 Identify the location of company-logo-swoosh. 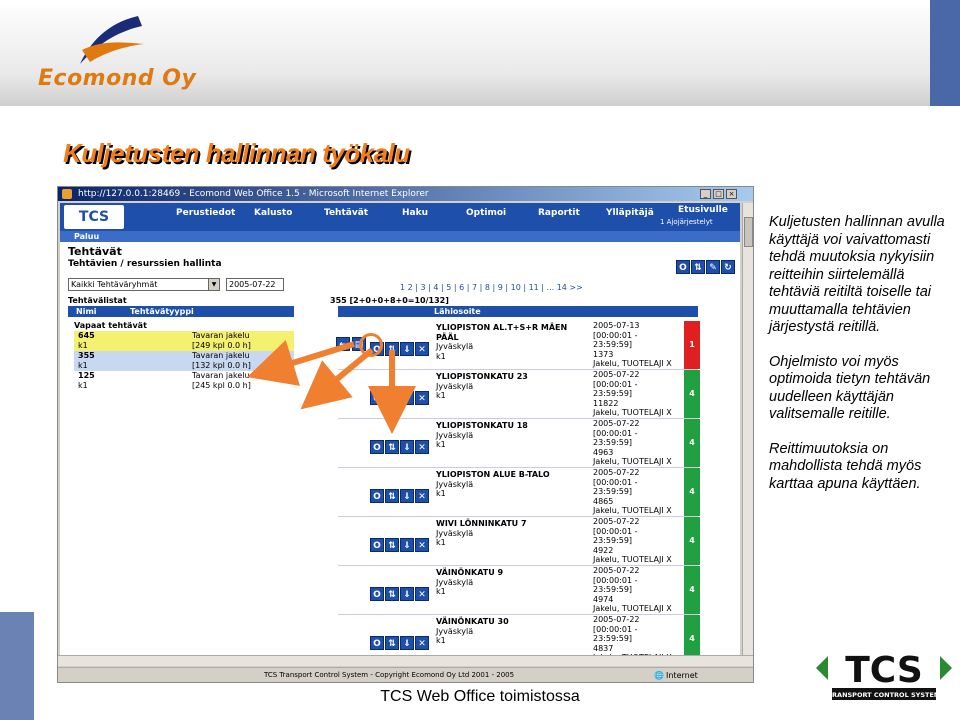
(112, 40).